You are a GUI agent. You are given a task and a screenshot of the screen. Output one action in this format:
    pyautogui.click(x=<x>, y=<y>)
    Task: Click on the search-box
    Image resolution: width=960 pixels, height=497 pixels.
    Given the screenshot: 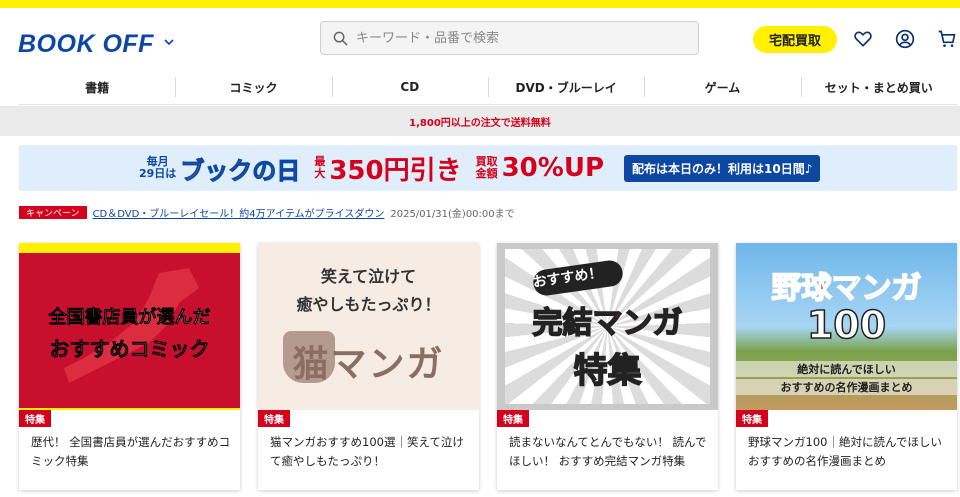 What is the action you would take?
    pyautogui.click(x=509, y=38)
    